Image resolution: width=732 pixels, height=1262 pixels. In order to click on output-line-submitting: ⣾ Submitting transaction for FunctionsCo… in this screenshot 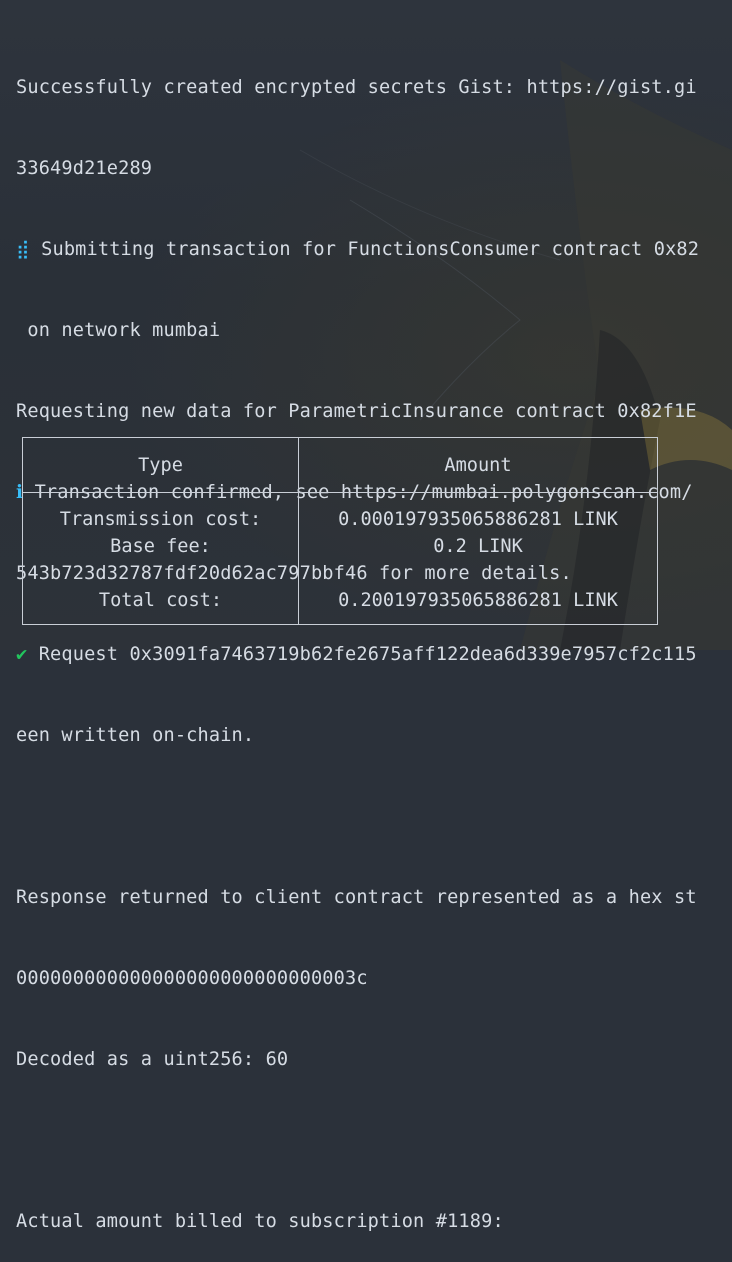, I will do `click(358, 249)`.